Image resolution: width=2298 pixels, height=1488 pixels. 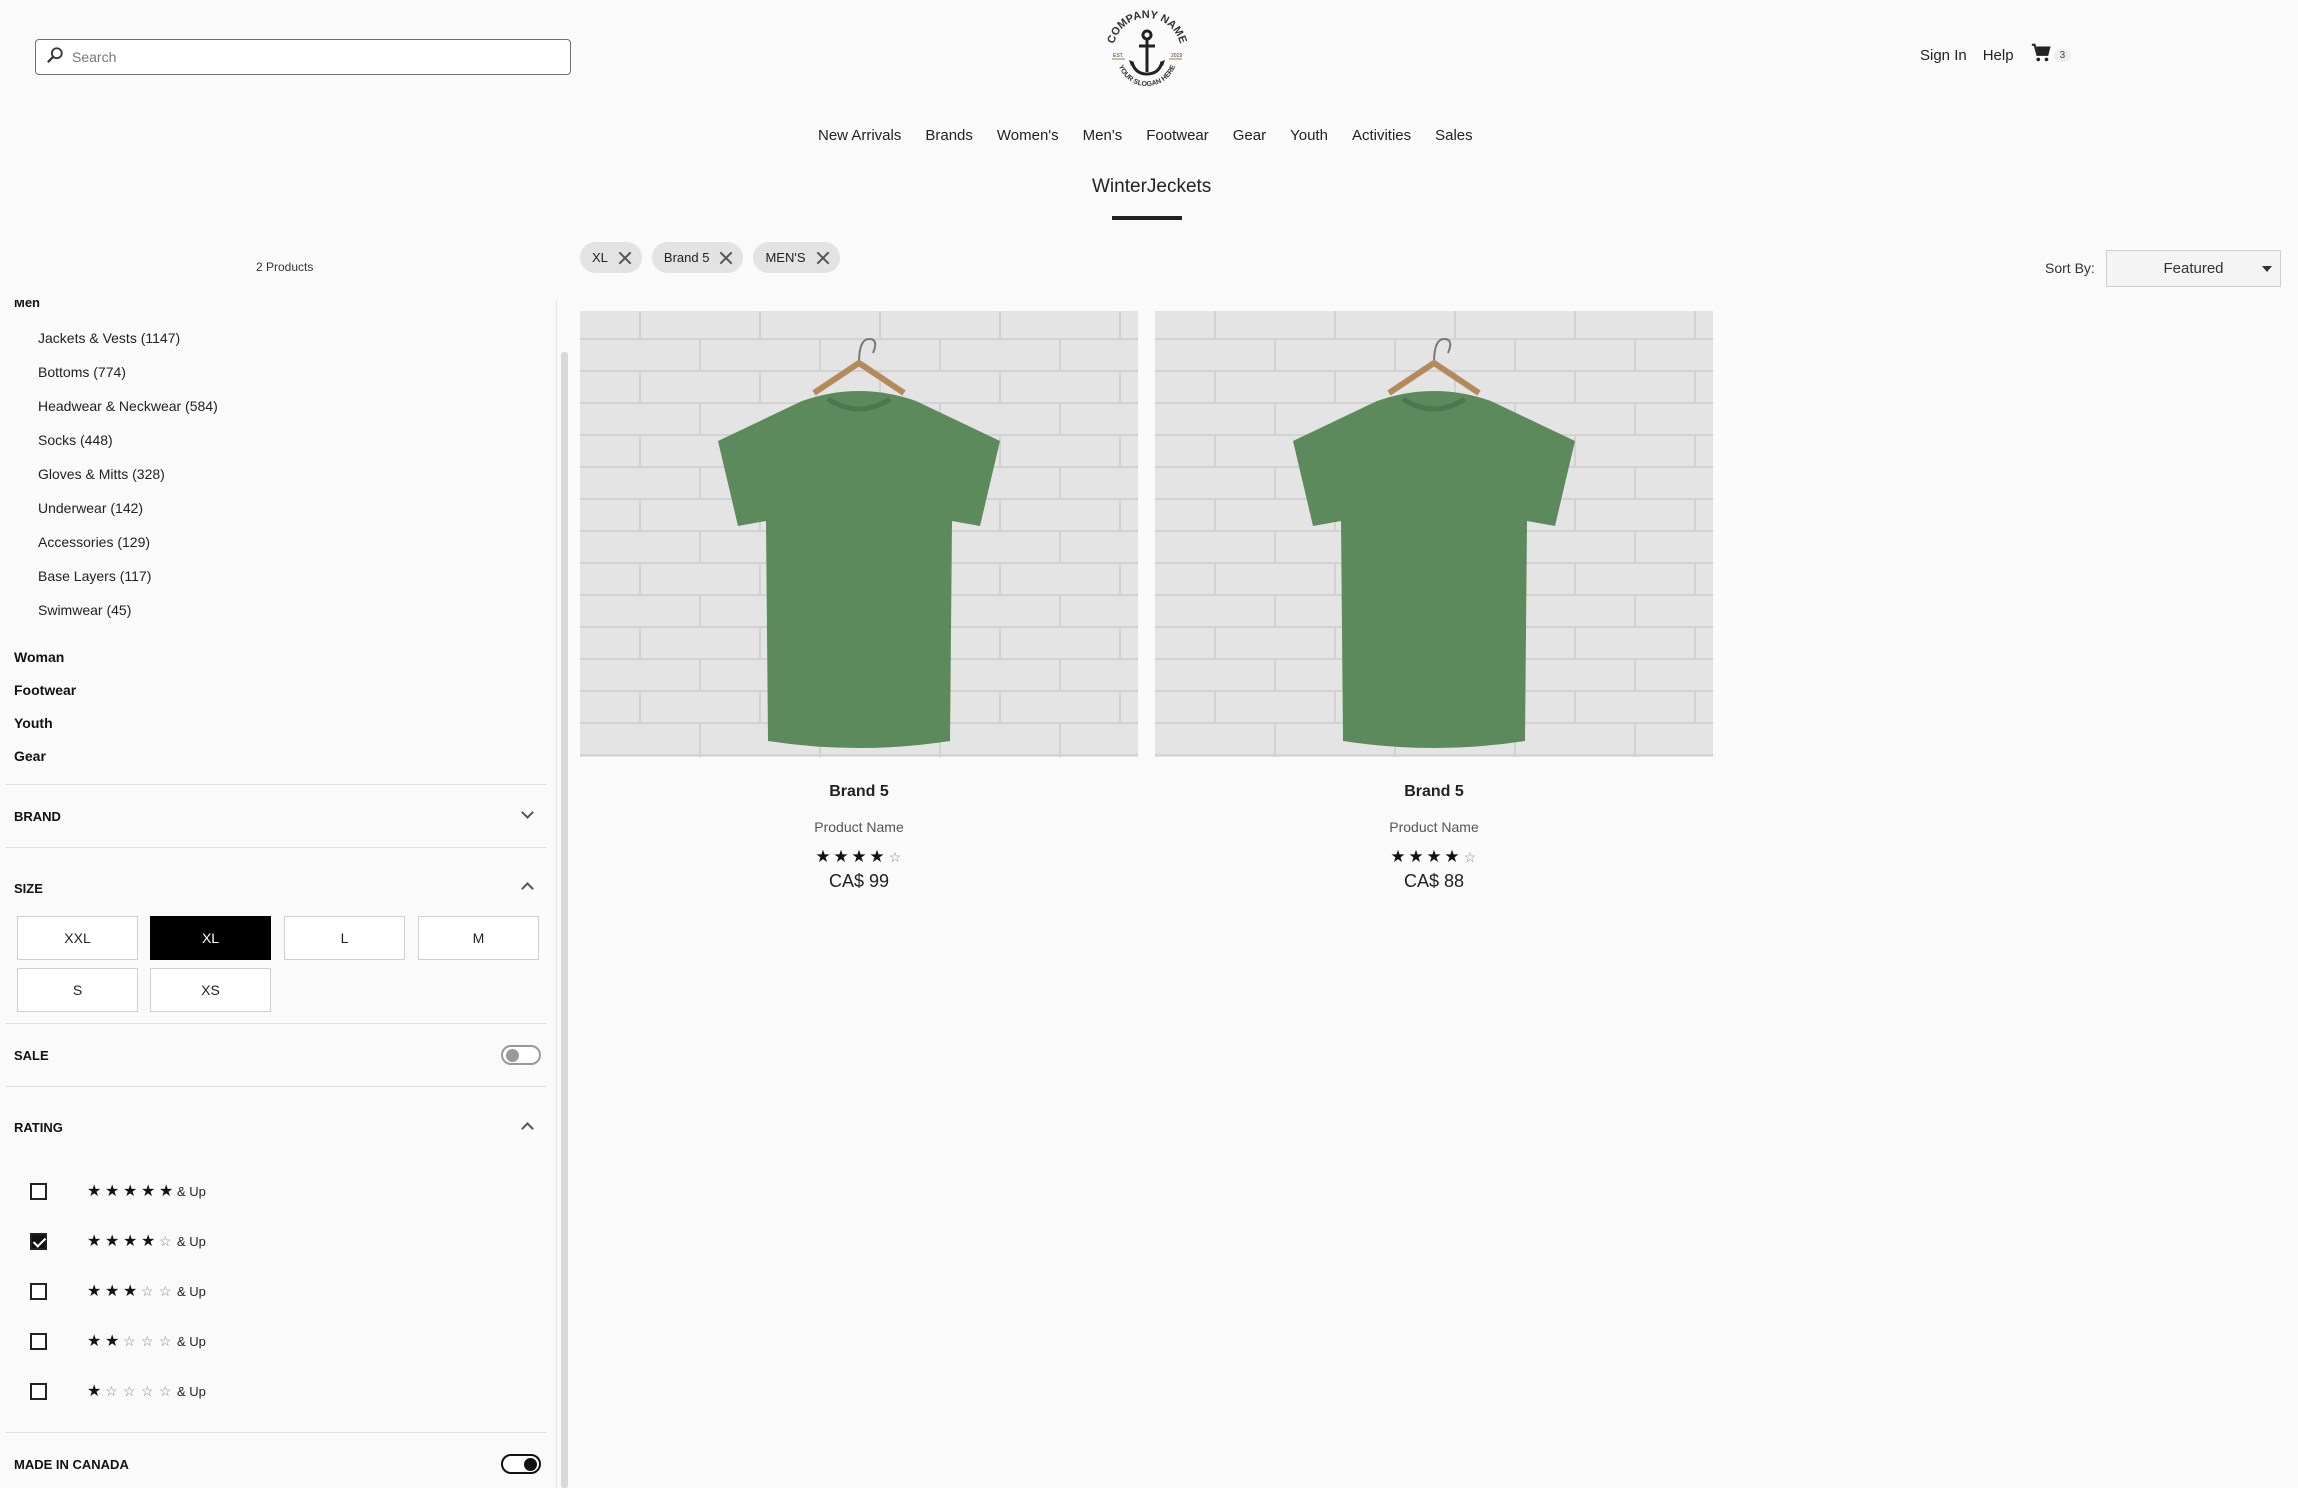 I want to click on cart-button: 3, so click(x=2051, y=55).